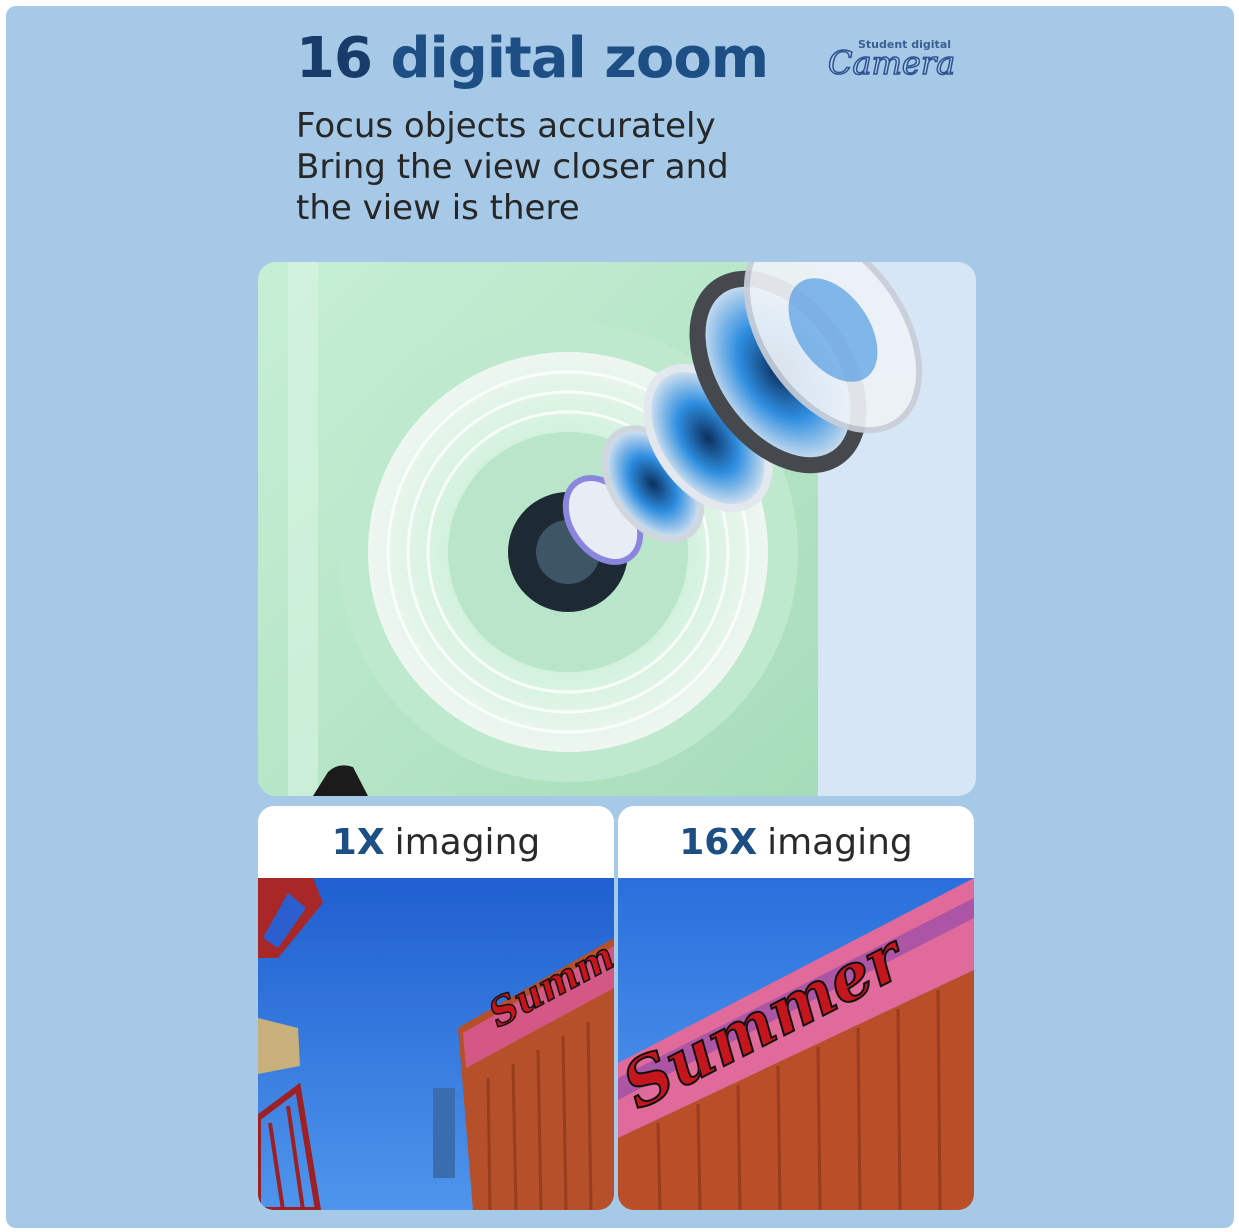 The width and height of the screenshot is (1239, 1232). I want to click on comparison-card-1x: 1X imaging Summ, so click(436, 1008).